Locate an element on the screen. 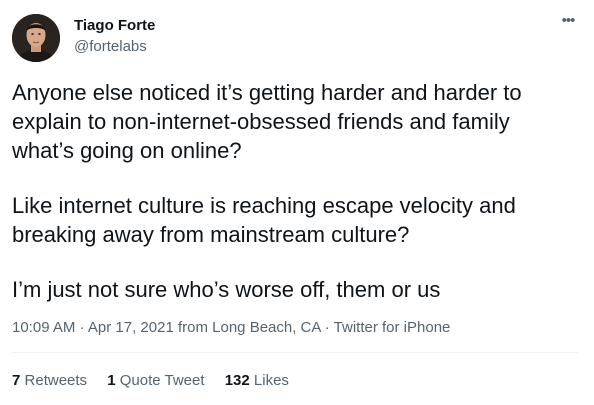 This screenshot has width=594, height=405. retweets-count: 7 is located at coordinates (16, 380).